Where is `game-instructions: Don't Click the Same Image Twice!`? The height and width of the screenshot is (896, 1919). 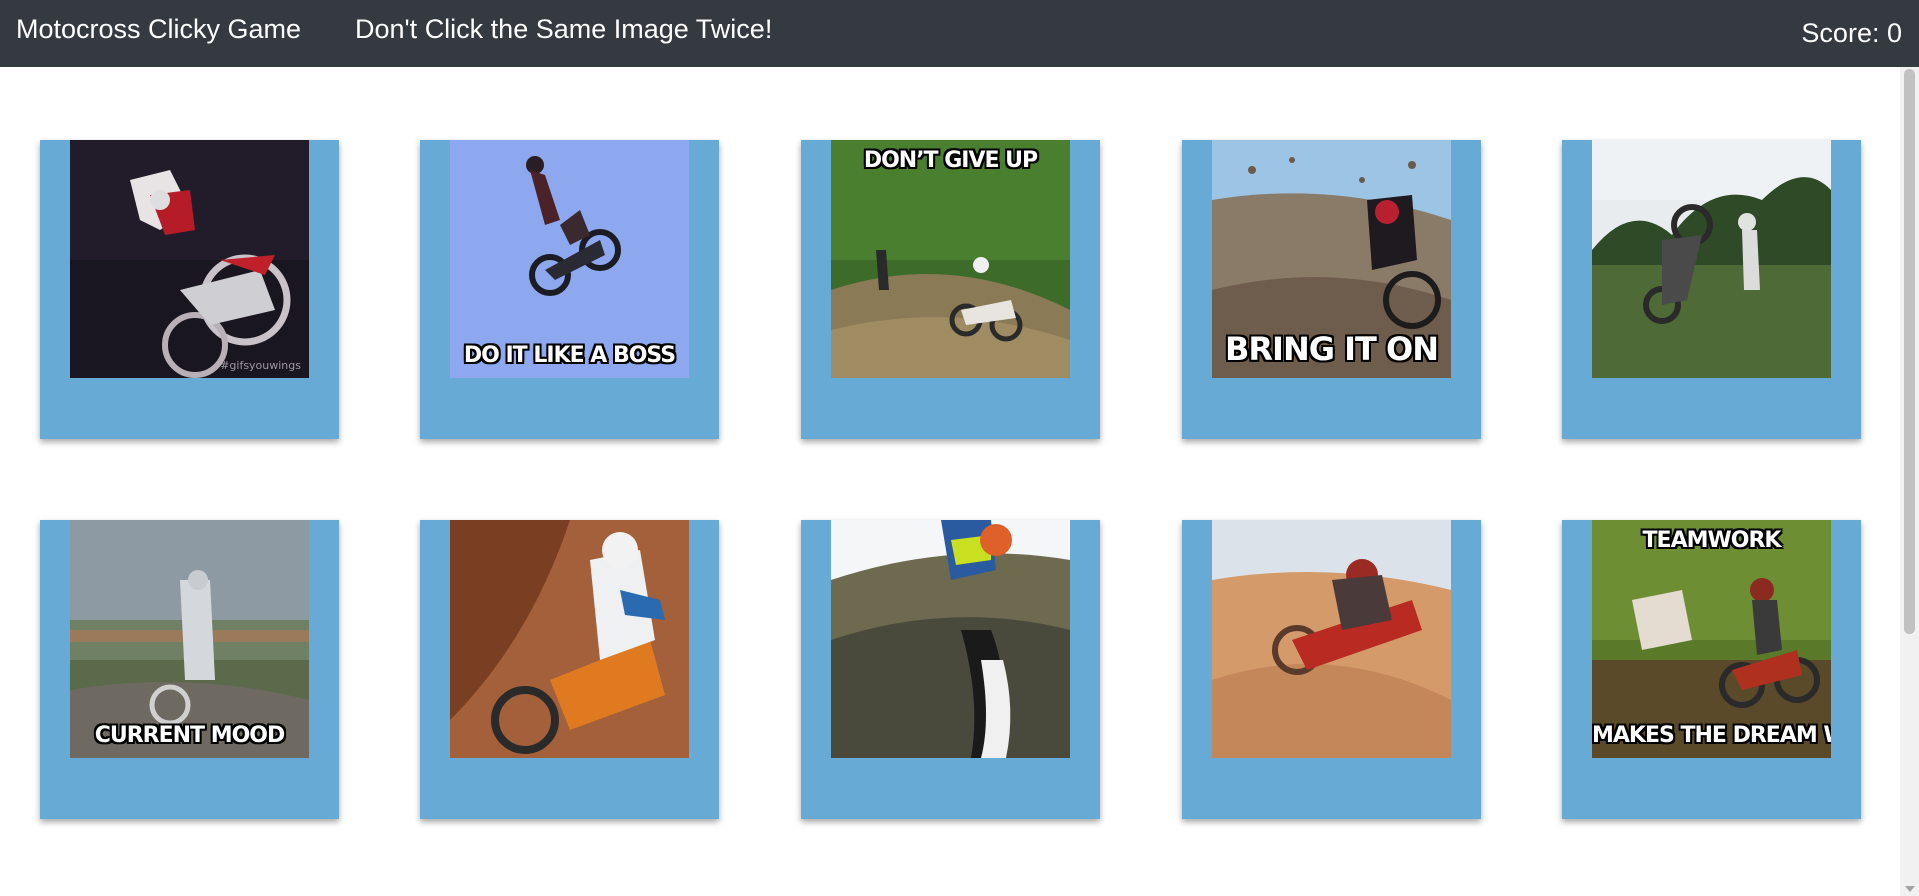
game-instructions: Don't Click the Same Image Twice! is located at coordinates (564, 29).